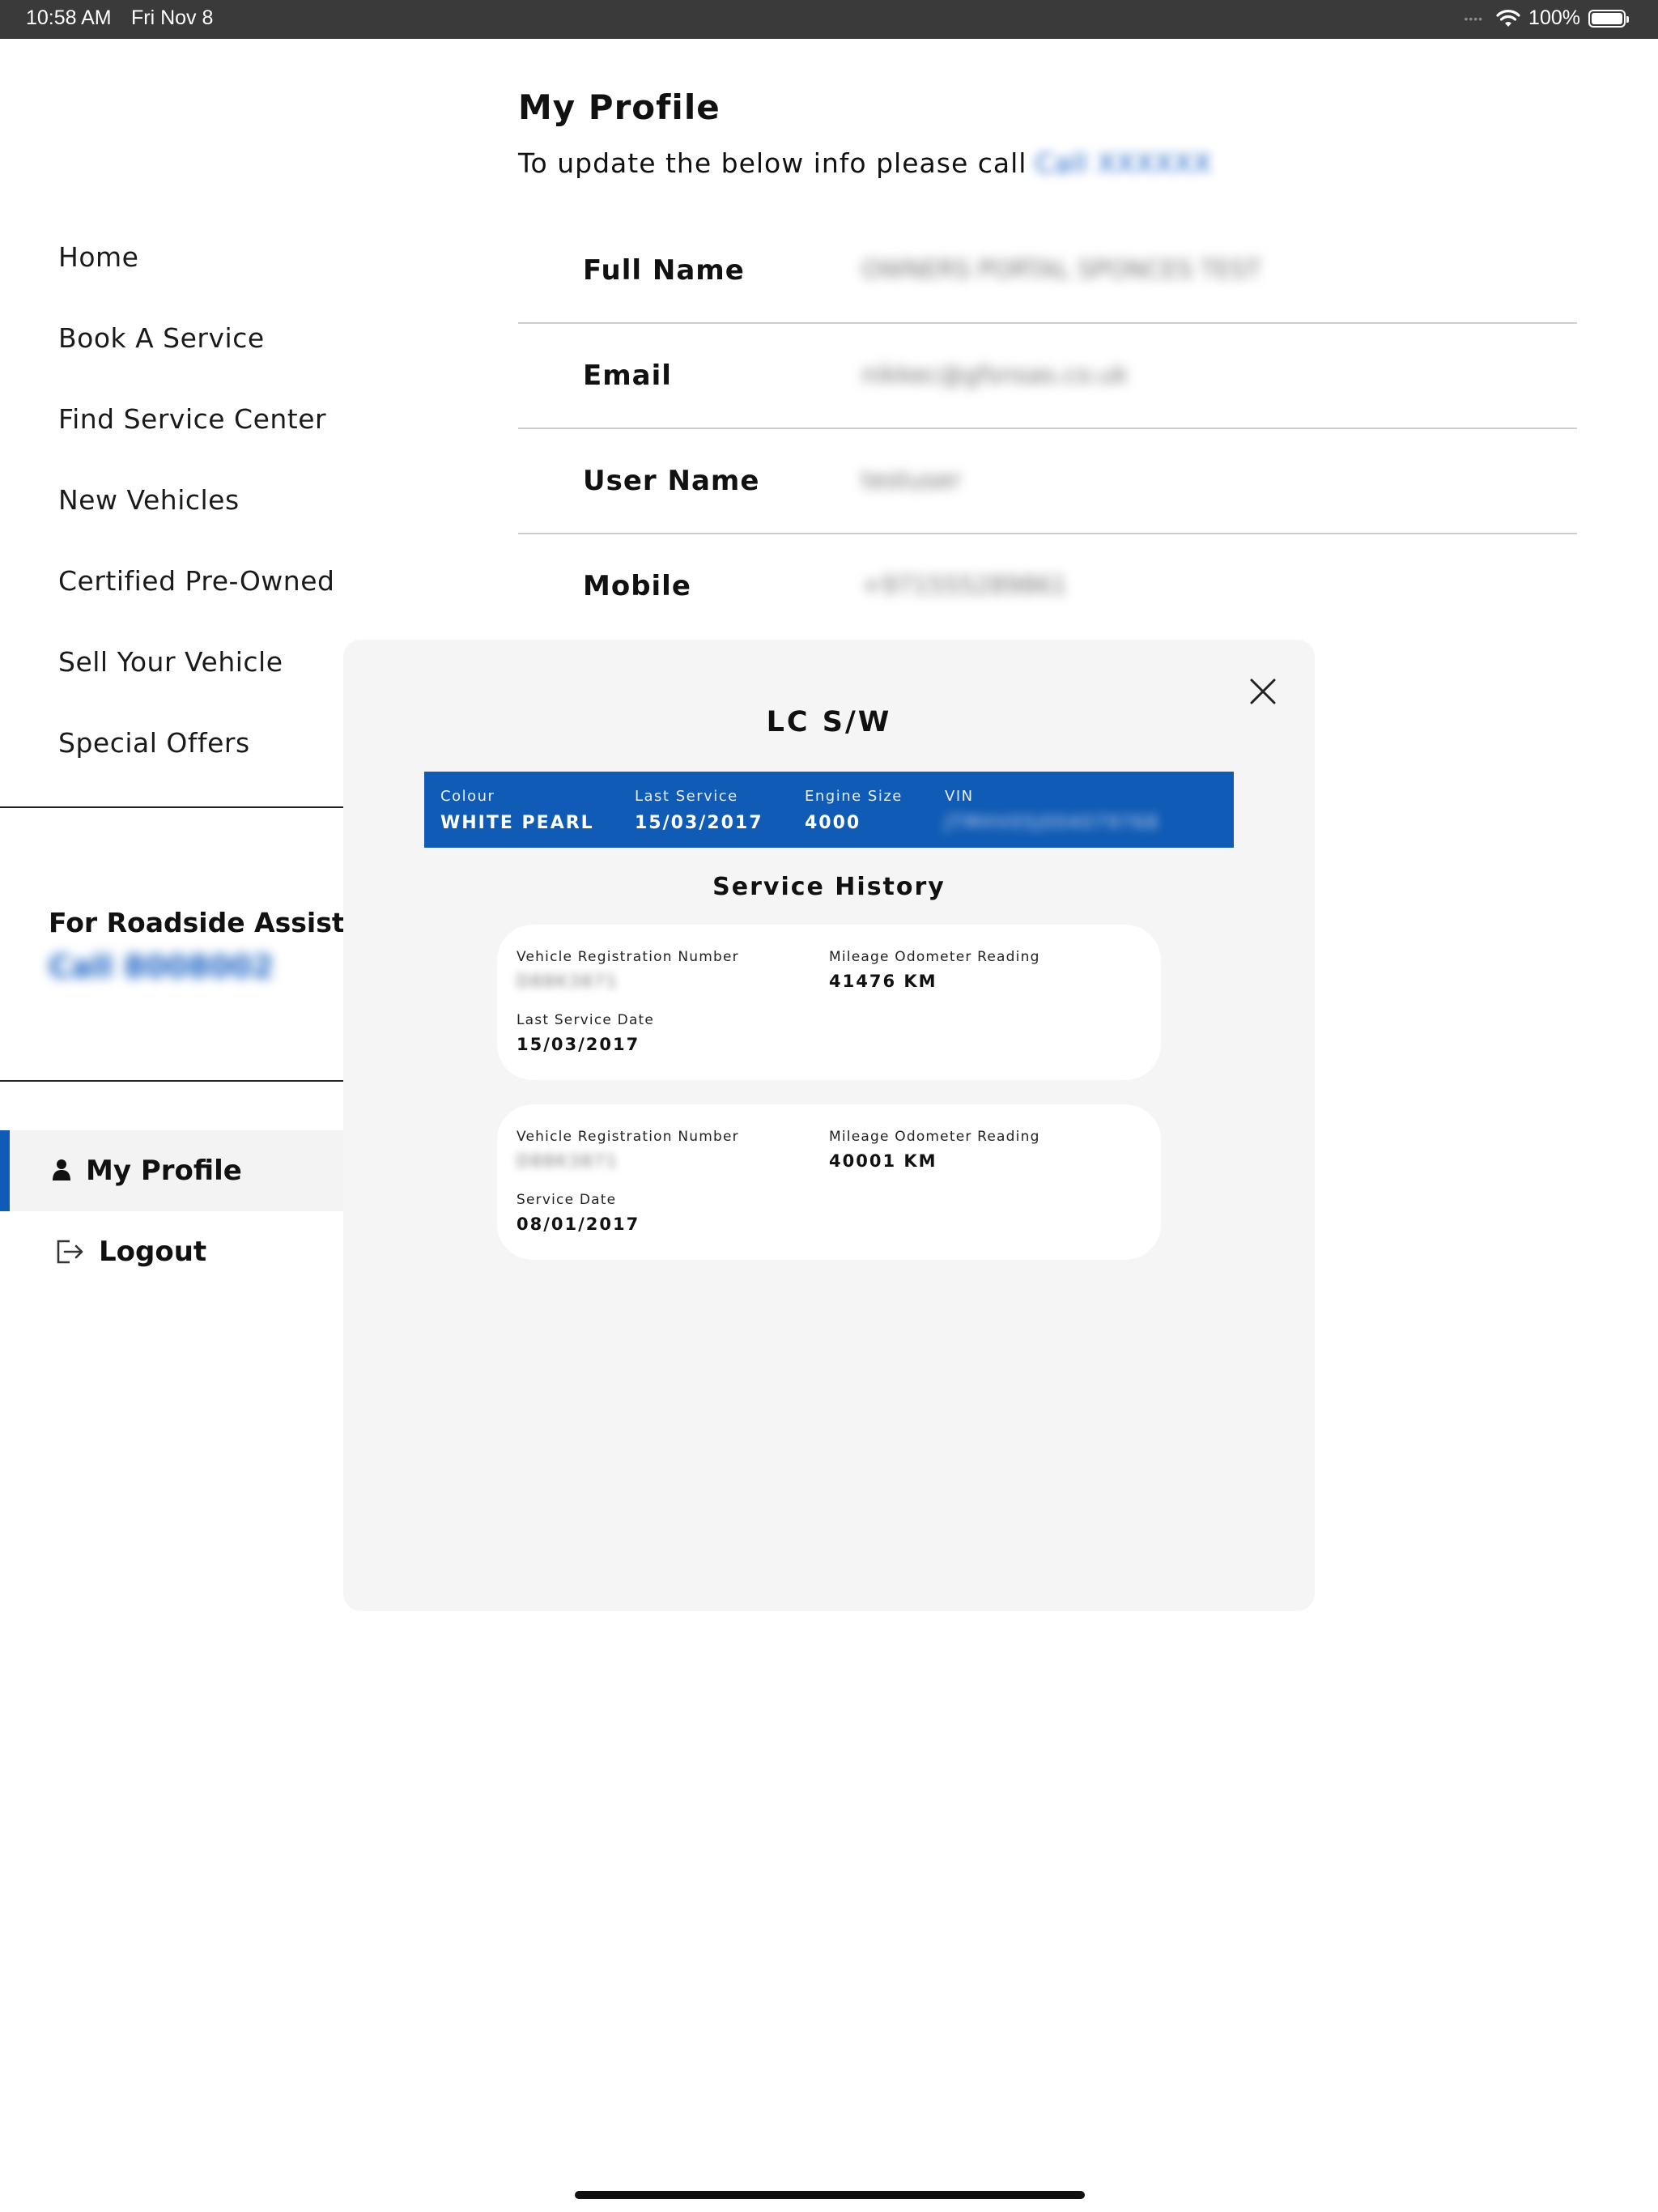 Image resolution: width=1658 pixels, height=2212 pixels. What do you see at coordinates (959, 797) in the screenshot?
I see `vin-label: VIN` at bounding box center [959, 797].